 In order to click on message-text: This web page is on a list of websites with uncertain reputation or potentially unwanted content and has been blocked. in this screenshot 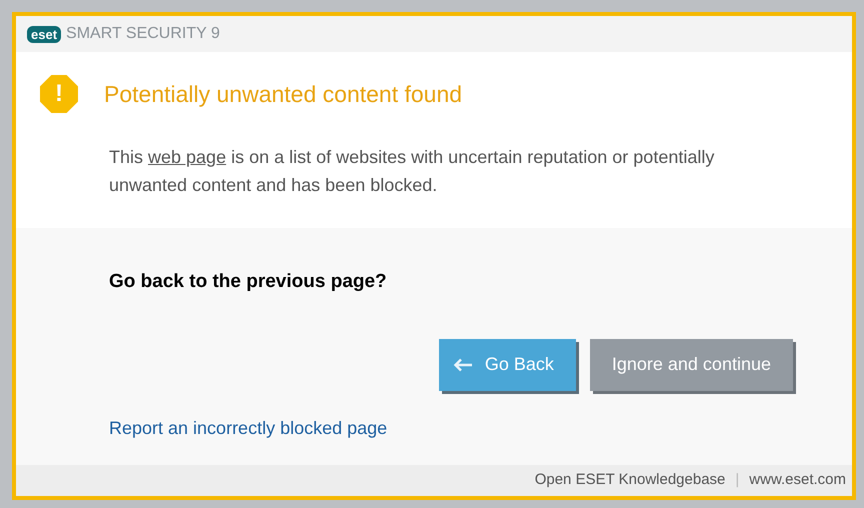, I will do `click(412, 171)`.